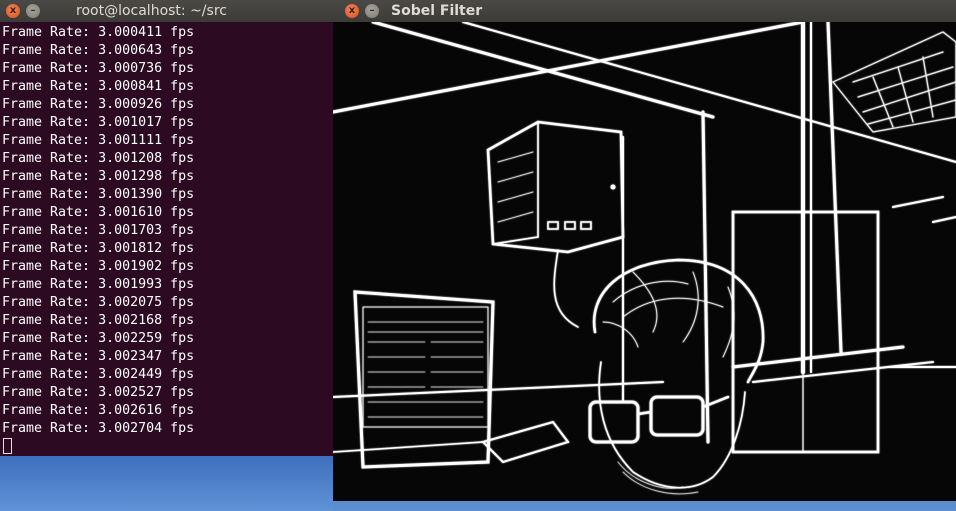  What do you see at coordinates (98, 248) in the screenshot?
I see `terminal-line: Frame Rate: 3.001812 fps` at bounding box center [98, 248].